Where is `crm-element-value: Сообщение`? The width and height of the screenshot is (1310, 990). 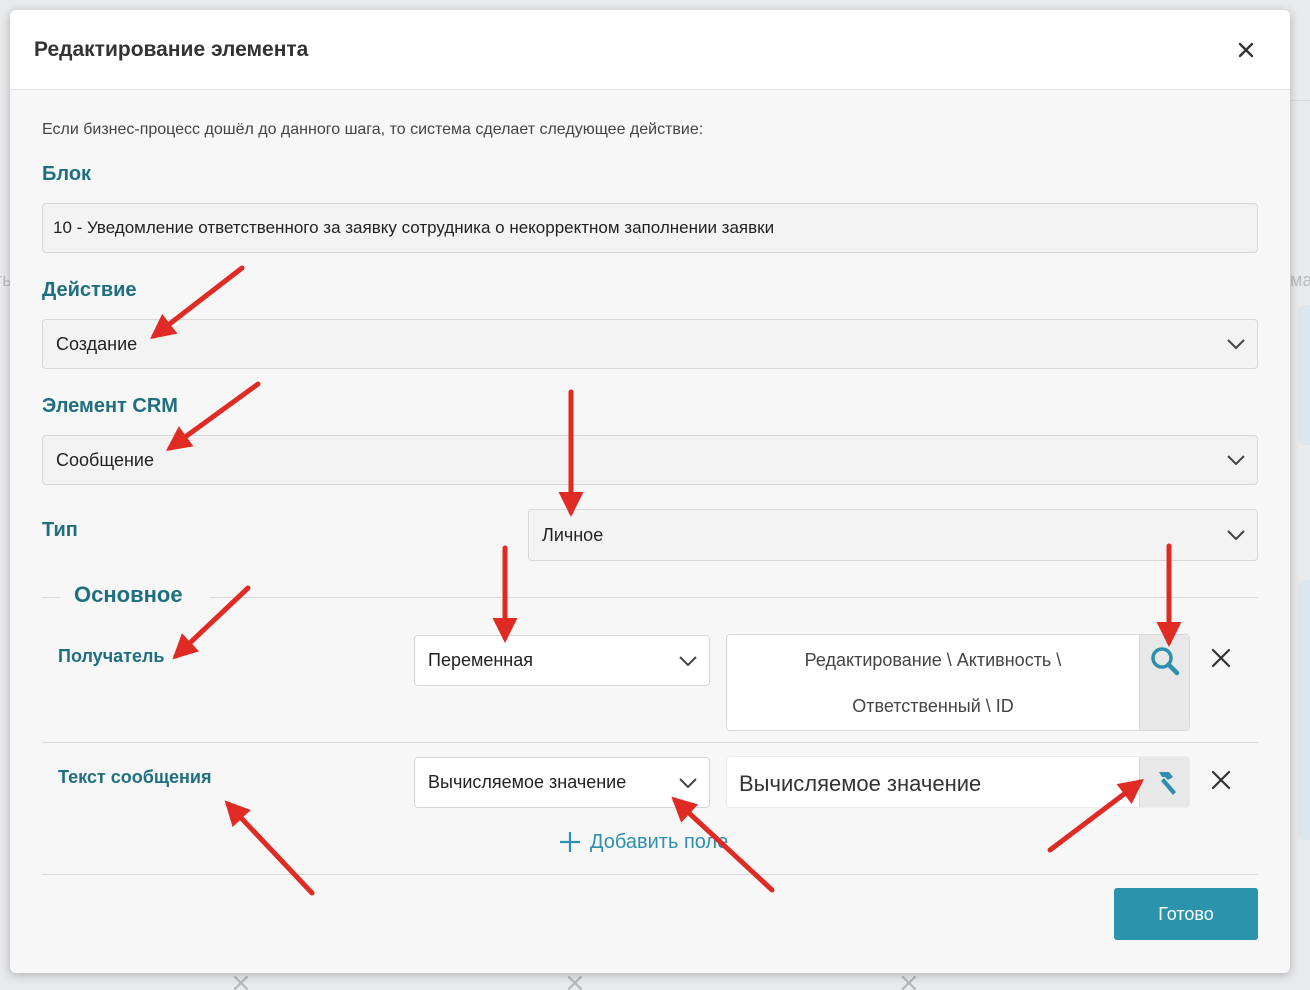 crm-element-value: Сообщение is located at coordinates (105, 459).